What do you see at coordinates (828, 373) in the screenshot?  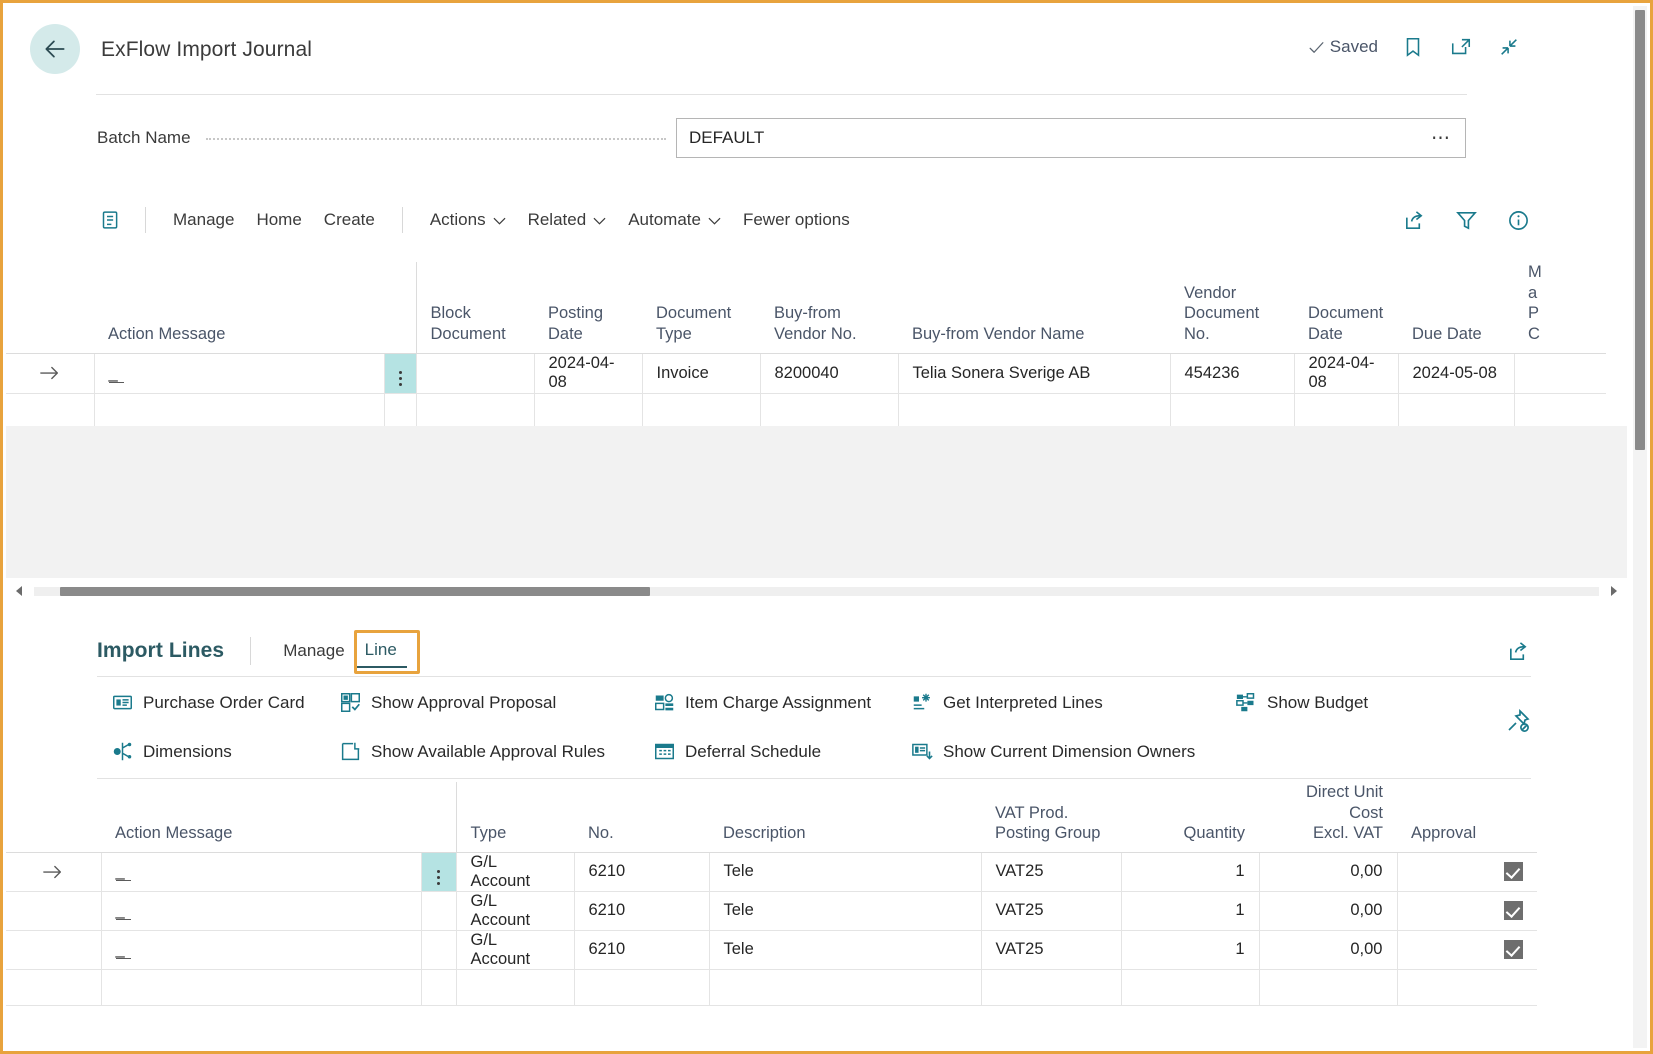 I see `cell-buy-from-vendor-no: 8200040` at bounding box center [828, 373].